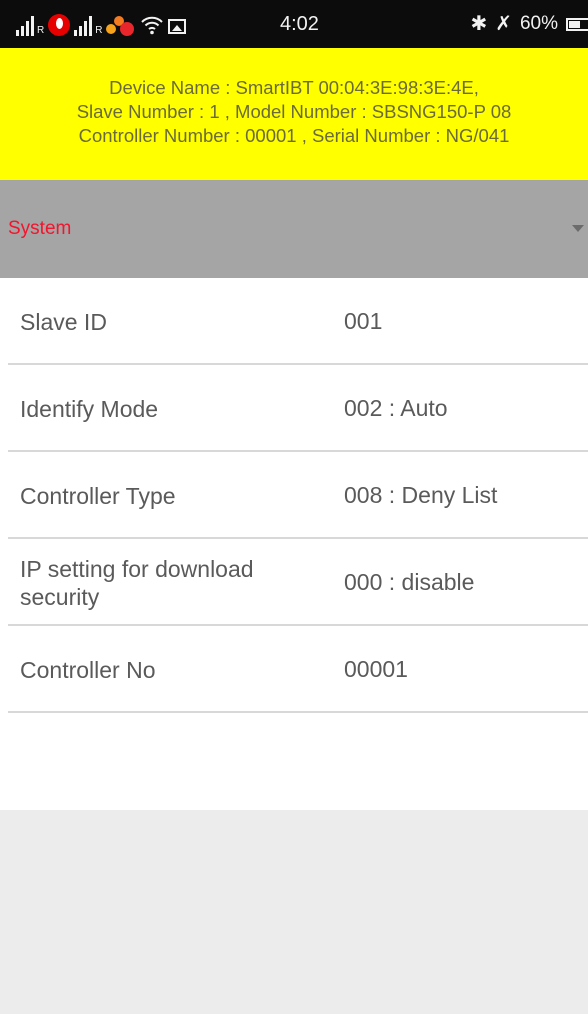 Image resolution: width=588 pixels, height=1014 pixels. I want to click on app-notification-icon, so click(121, 25).